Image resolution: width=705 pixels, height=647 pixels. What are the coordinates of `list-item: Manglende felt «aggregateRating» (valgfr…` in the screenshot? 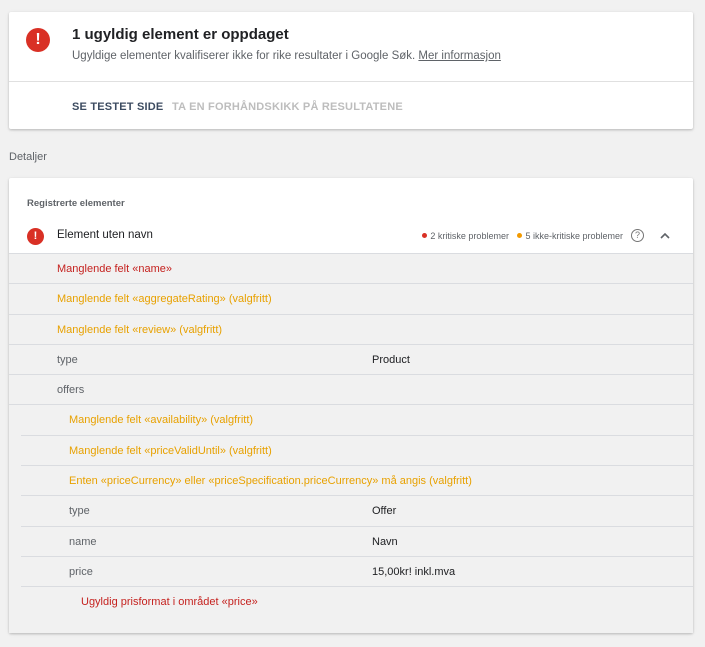 It's located at (351, 299).